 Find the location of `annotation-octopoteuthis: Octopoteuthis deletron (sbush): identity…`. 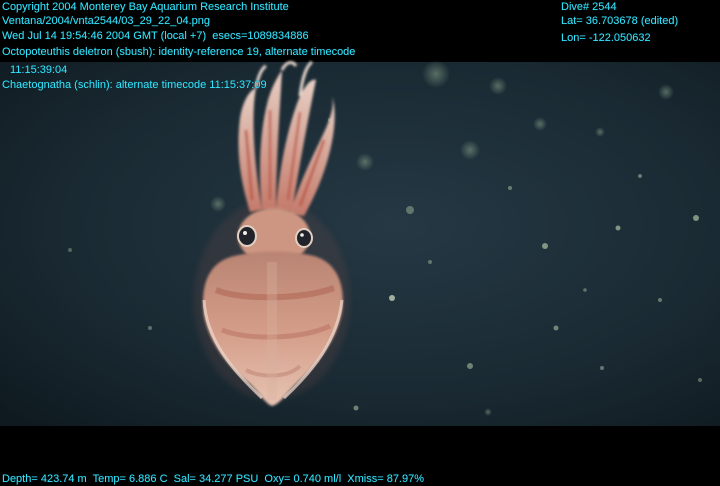

annotation-octopoteuthis: Octopoteuthis deletron (sbush): identity… is located at coordinates (179, 52).